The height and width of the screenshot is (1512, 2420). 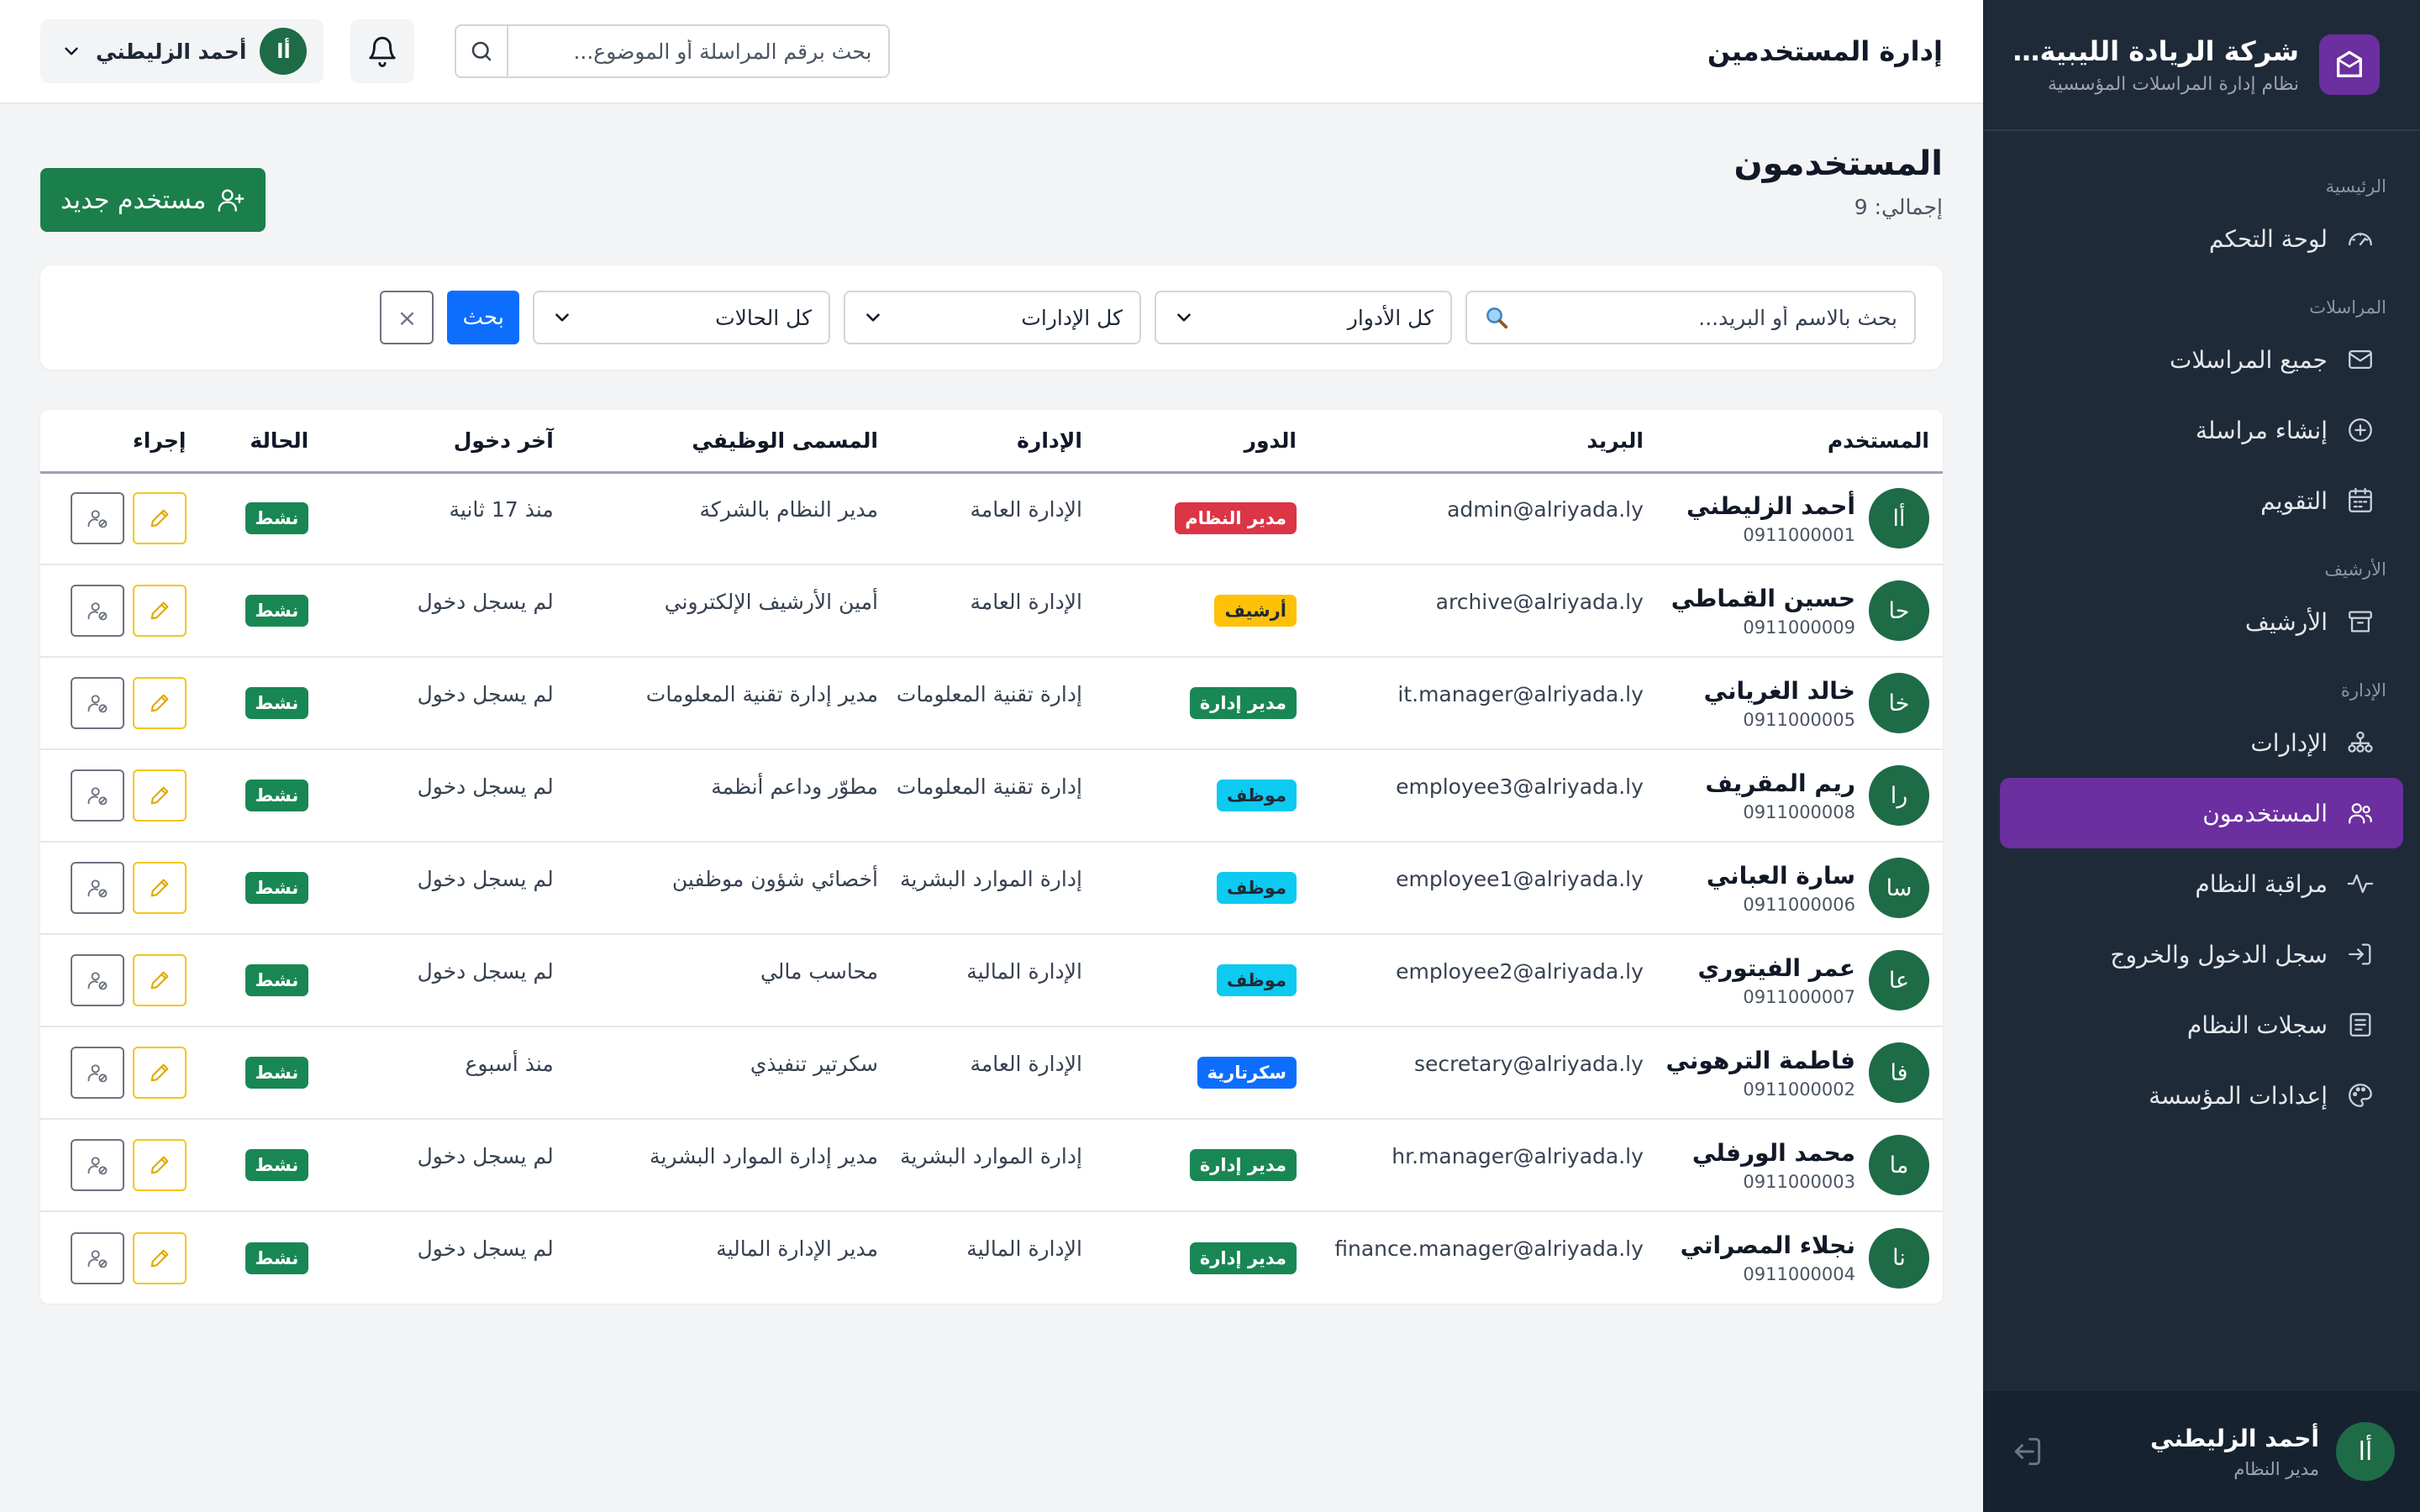 I want to click on sidebar-item-envelope: جميع المراسلات, so click(x=2202, y=359).